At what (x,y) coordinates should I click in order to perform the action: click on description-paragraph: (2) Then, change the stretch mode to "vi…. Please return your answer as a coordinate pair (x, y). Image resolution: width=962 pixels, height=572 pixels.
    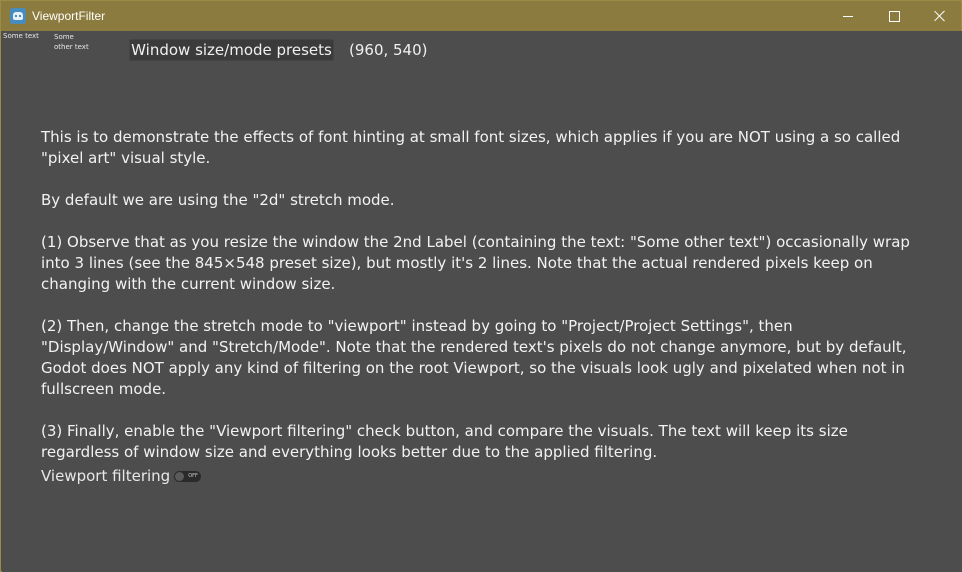
    Looking at the image, I should click on (474, 357).